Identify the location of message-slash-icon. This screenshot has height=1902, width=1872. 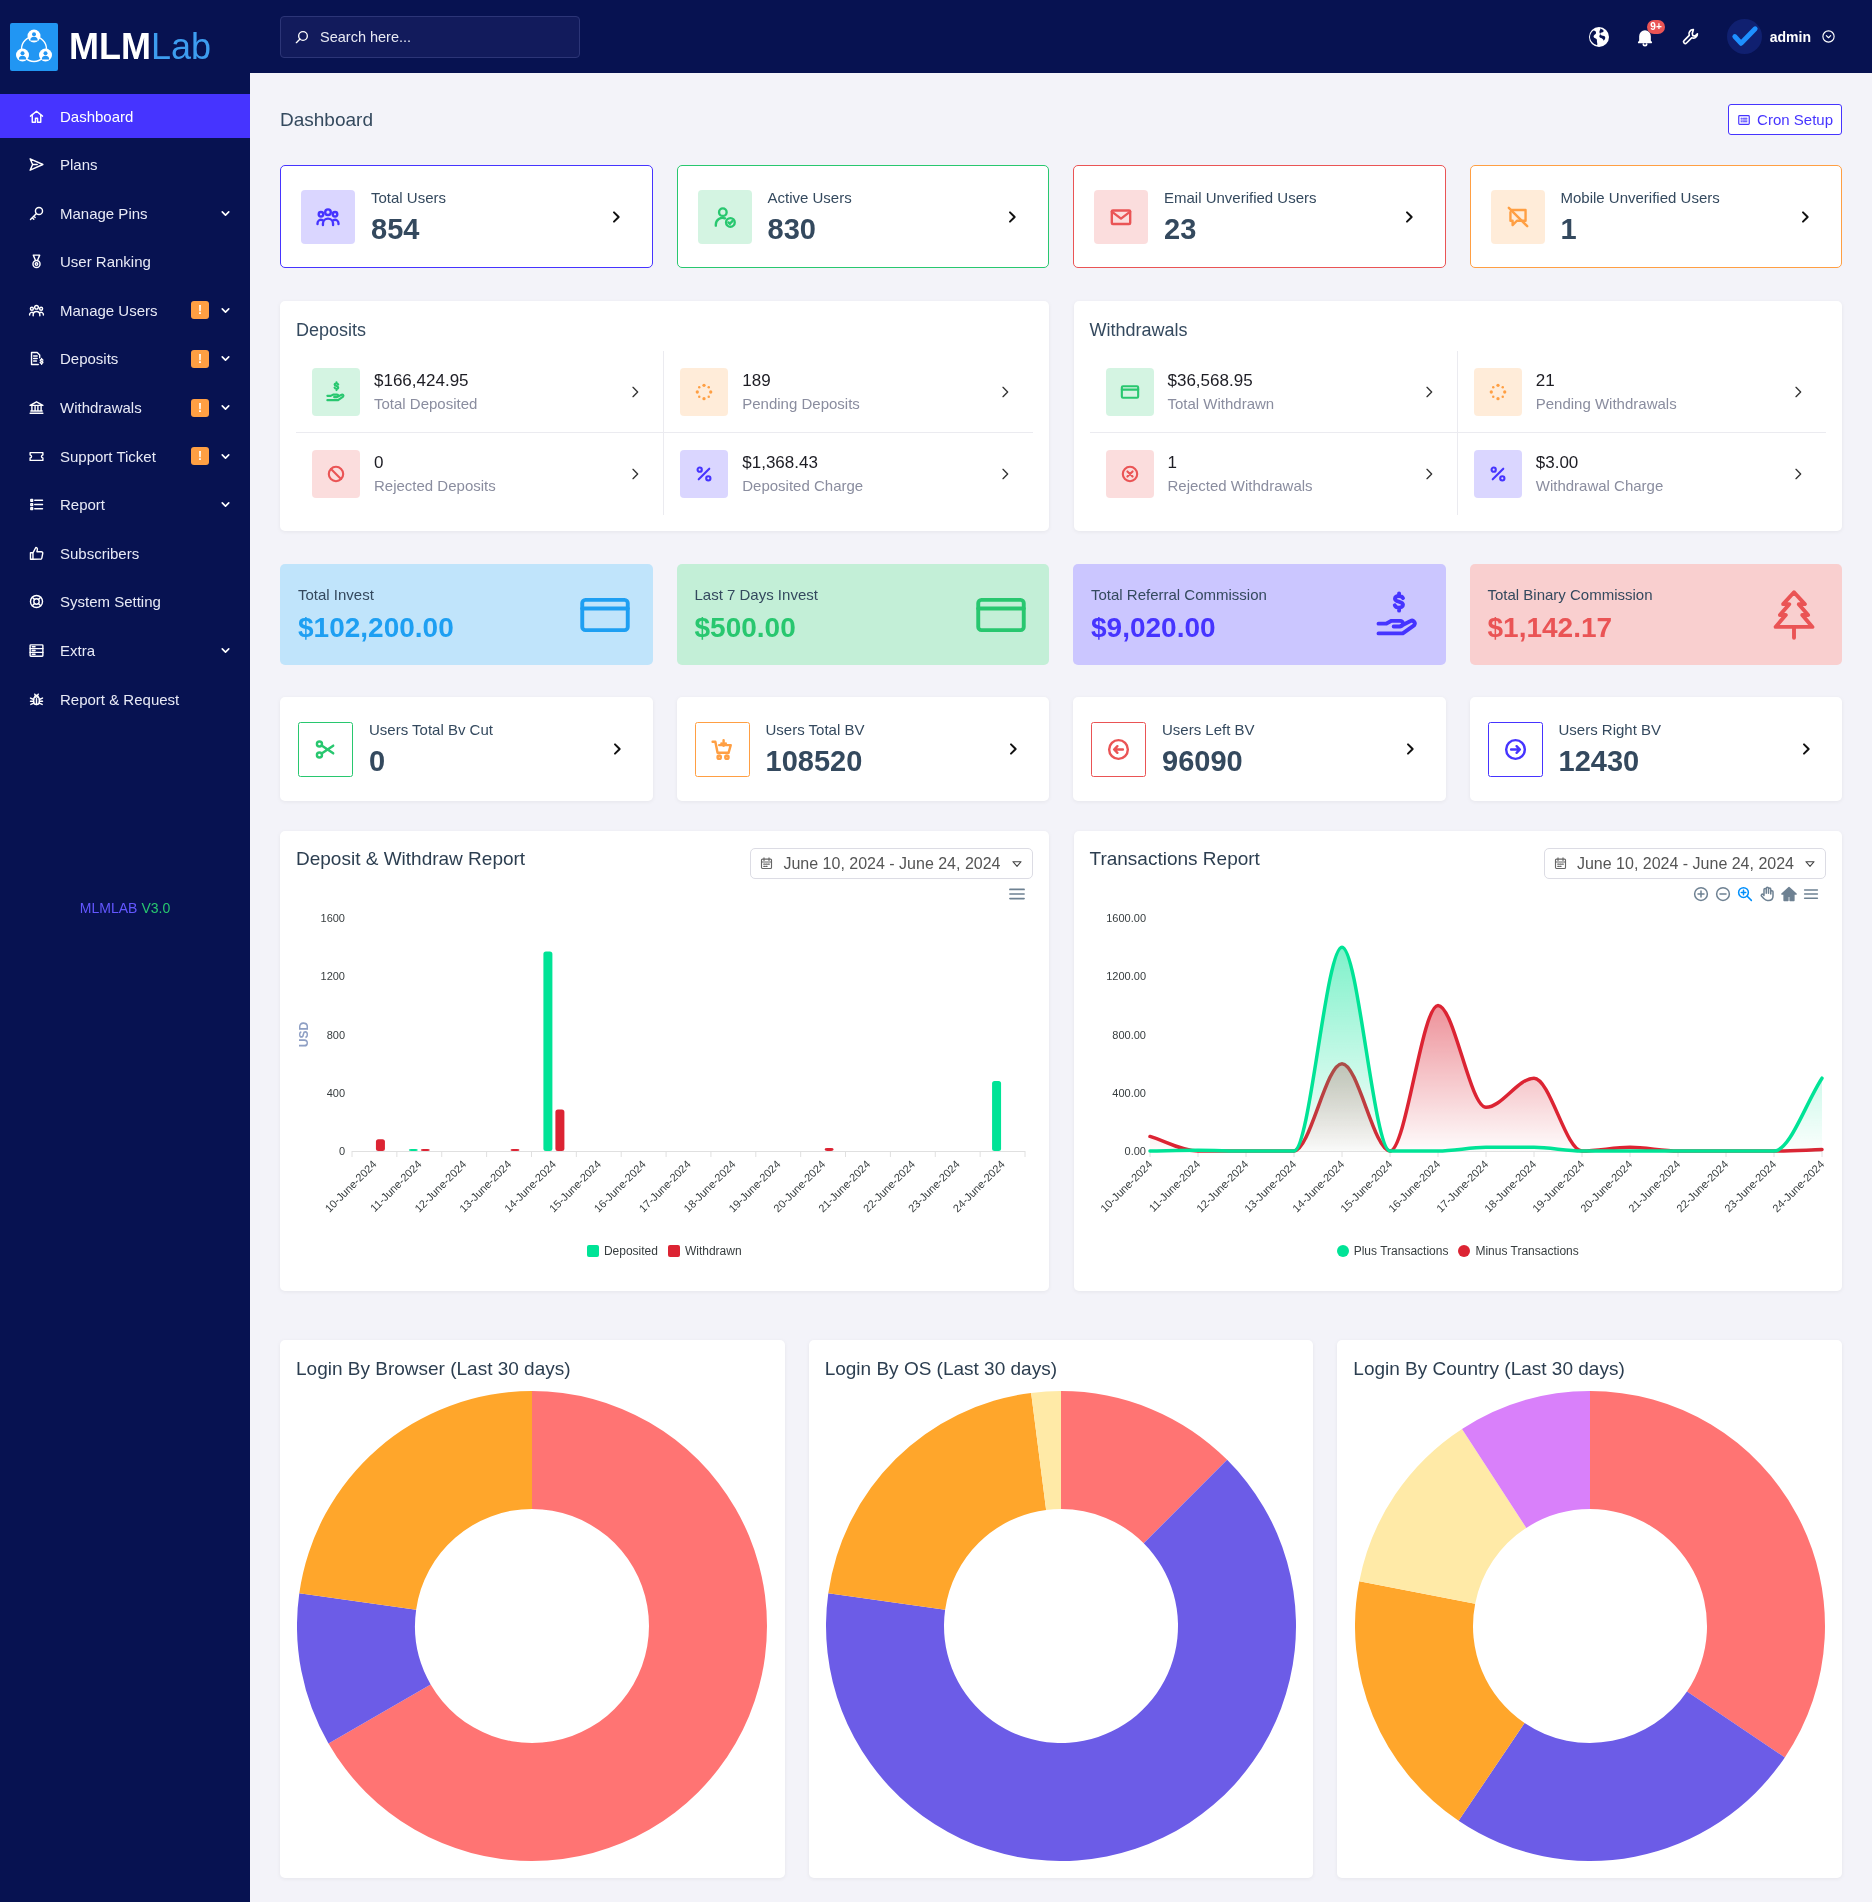
(1517, 216).